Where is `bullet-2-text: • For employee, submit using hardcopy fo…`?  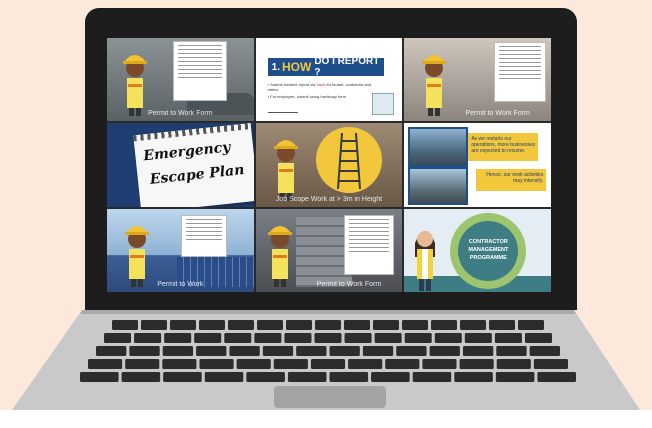 bullet-2-text: • For employee, submit using hardcopy fo… is located at coordinates (306, 96).